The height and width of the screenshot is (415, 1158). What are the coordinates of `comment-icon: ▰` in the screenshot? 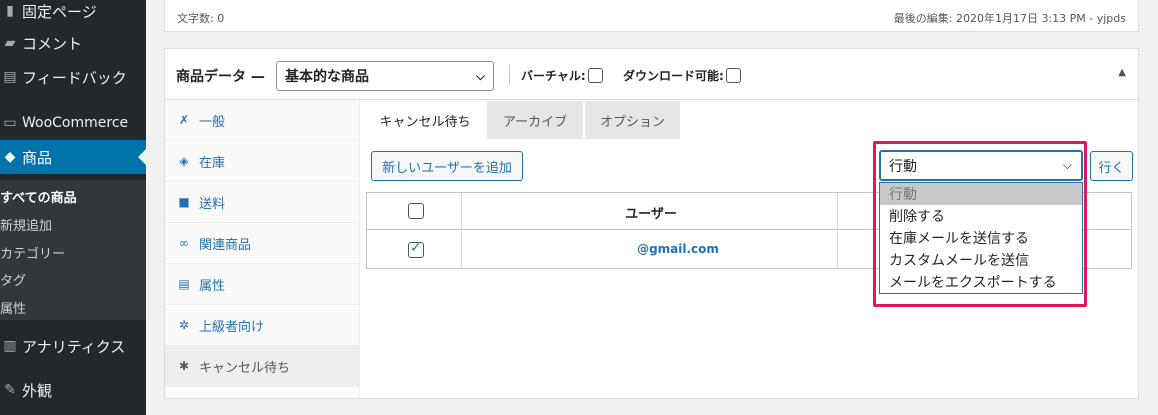 It's located at (10, 43).